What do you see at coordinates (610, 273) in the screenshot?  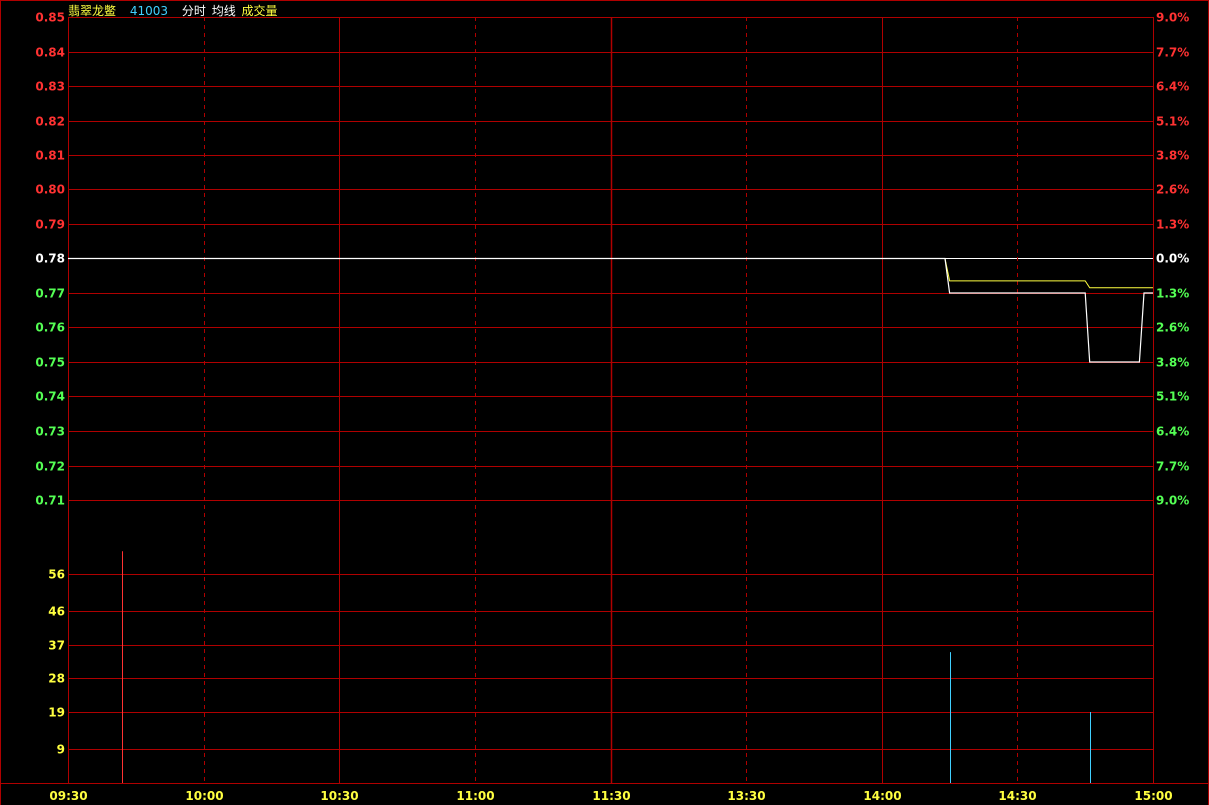 I see `avg-line` at bounding box center [610, 273].